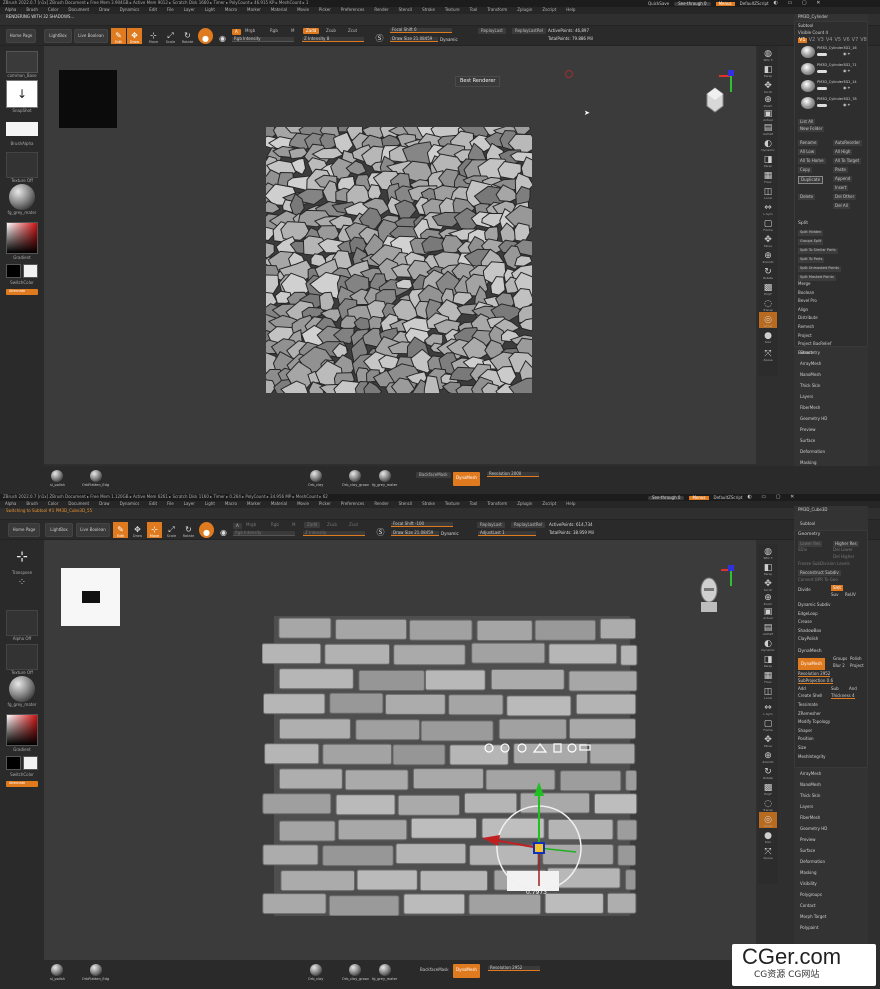 This screenshot has height=989, width=880. Describe the element at coordinates (808, 884) in the screenshot. I see `palette-visibility: Visibility` at that location.